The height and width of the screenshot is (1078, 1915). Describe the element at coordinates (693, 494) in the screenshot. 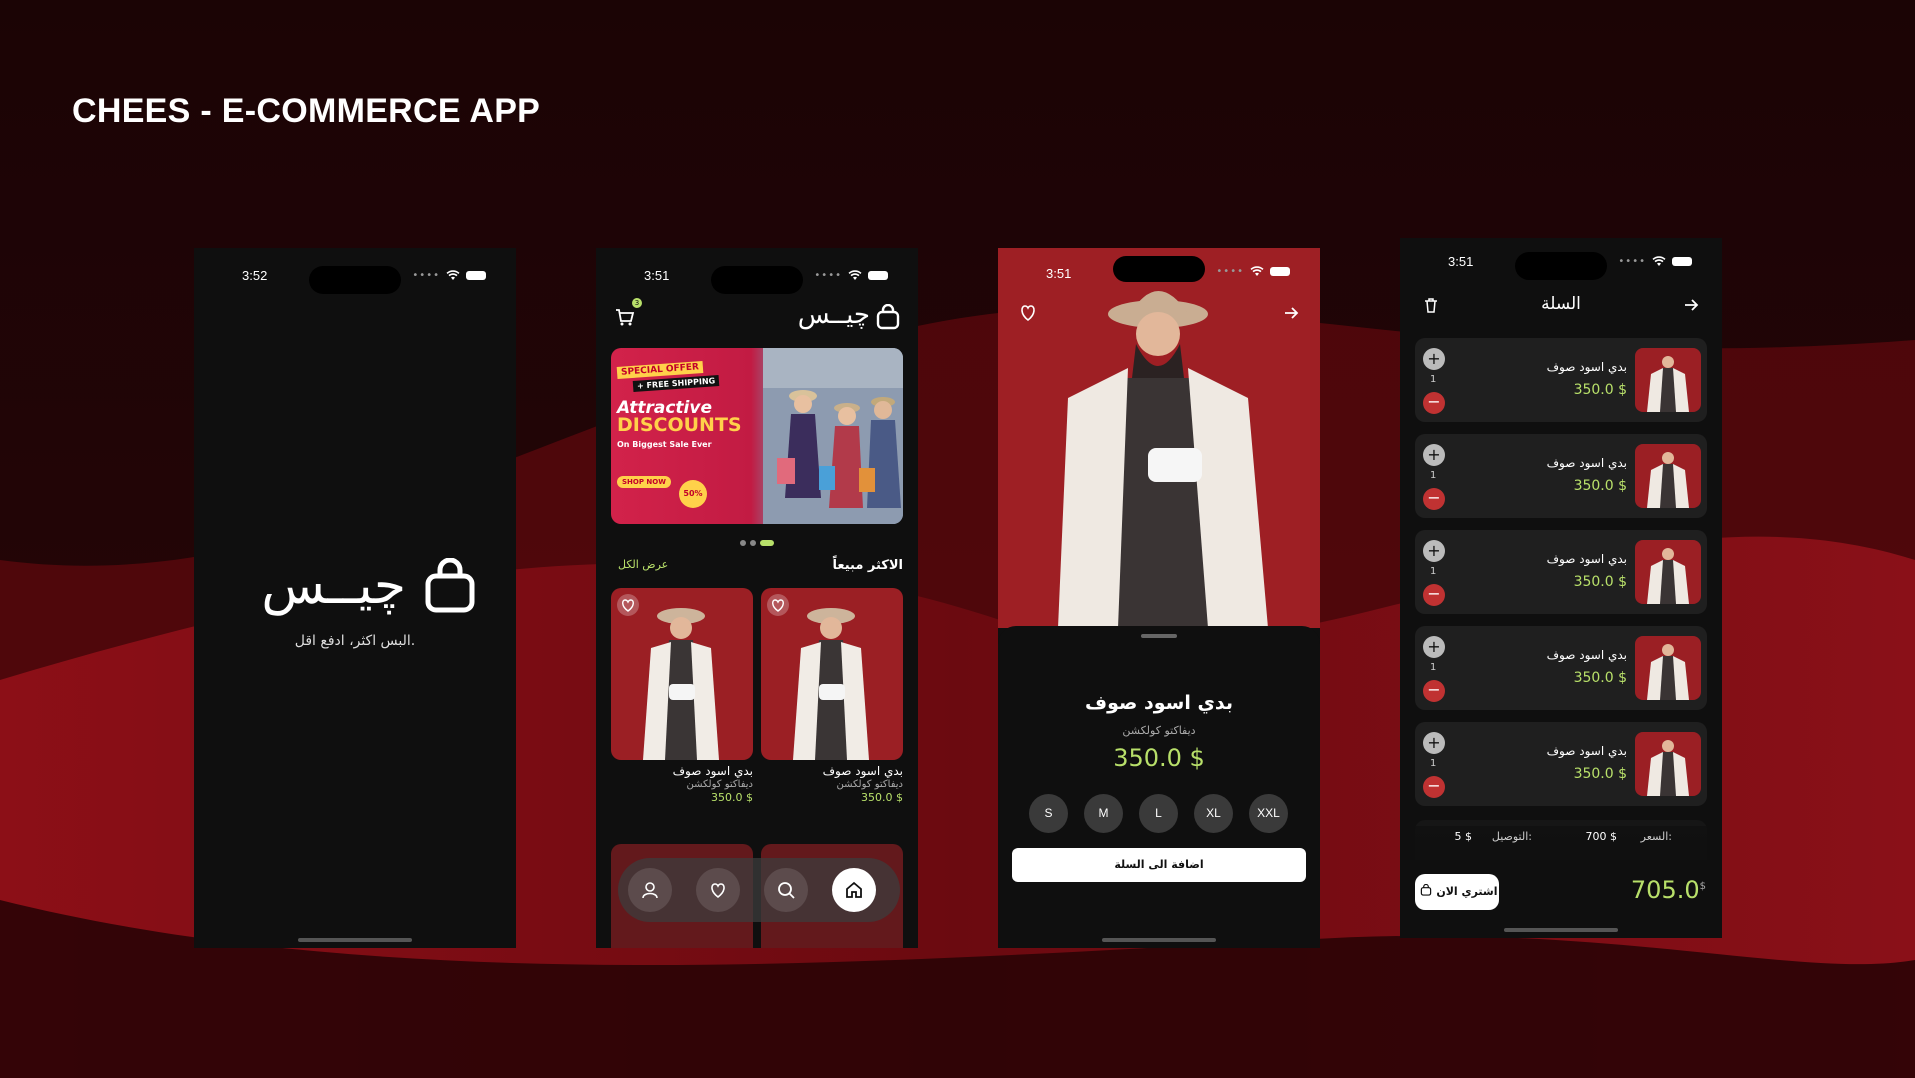

I see `banner-discount-badge: 50%` at that location.